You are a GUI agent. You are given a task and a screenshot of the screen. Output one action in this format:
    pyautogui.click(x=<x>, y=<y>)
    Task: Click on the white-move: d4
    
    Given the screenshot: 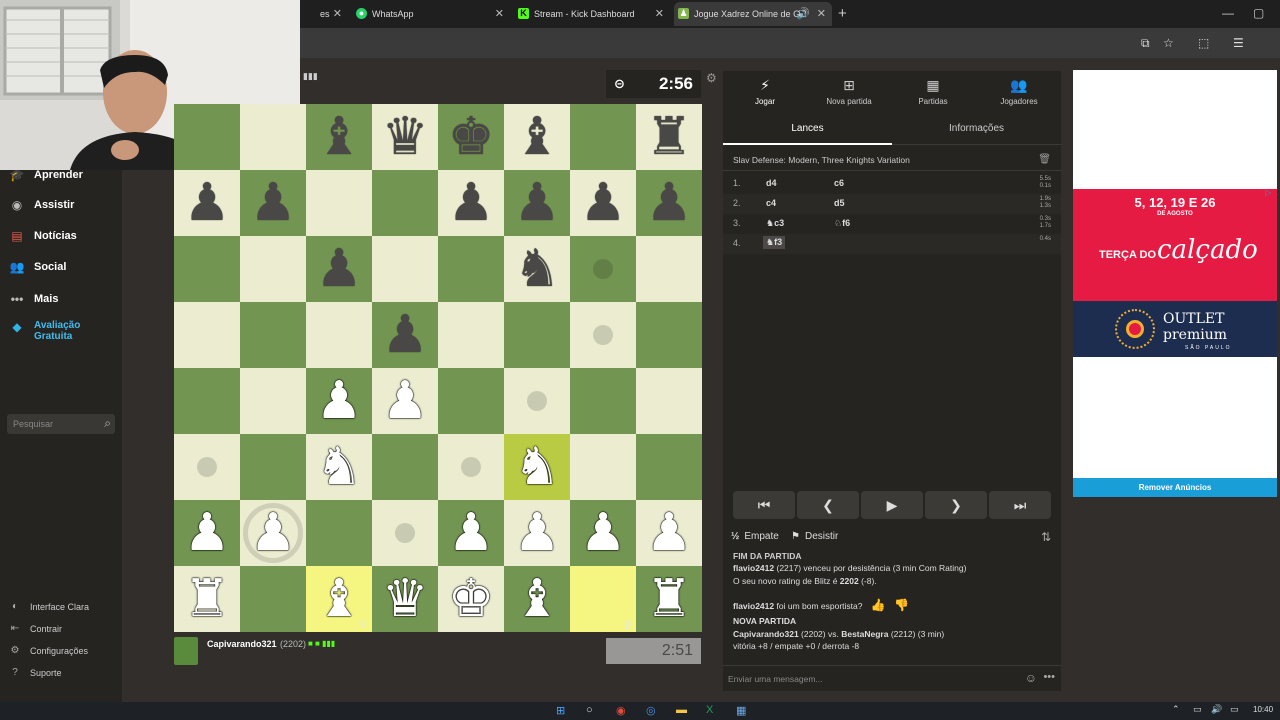 What is the action you would take?
    pyautogui.click(x=771, y=183)
    